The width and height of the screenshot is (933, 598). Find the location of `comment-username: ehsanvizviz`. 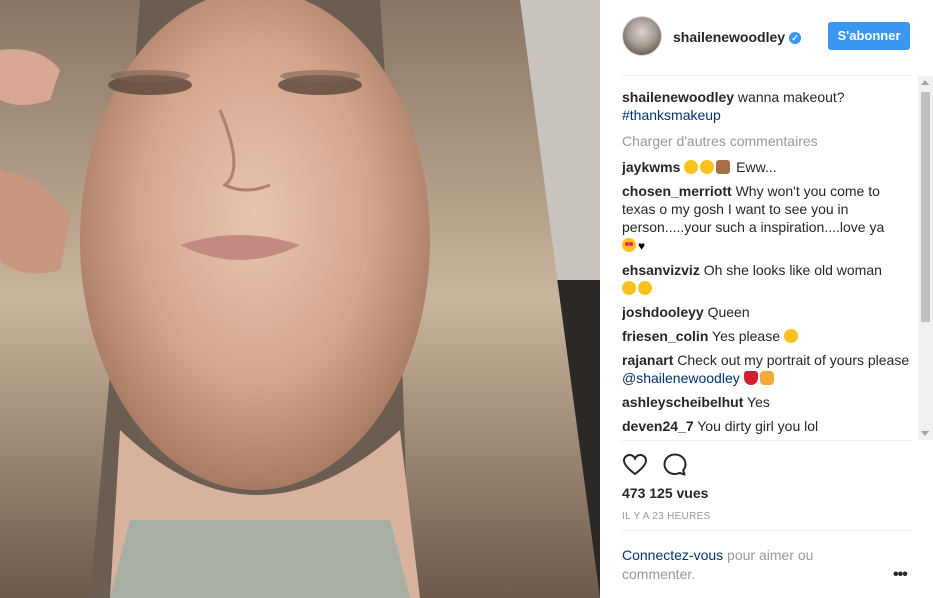

comment-username: ehsanvizviz is located at coordinates (661, 270).